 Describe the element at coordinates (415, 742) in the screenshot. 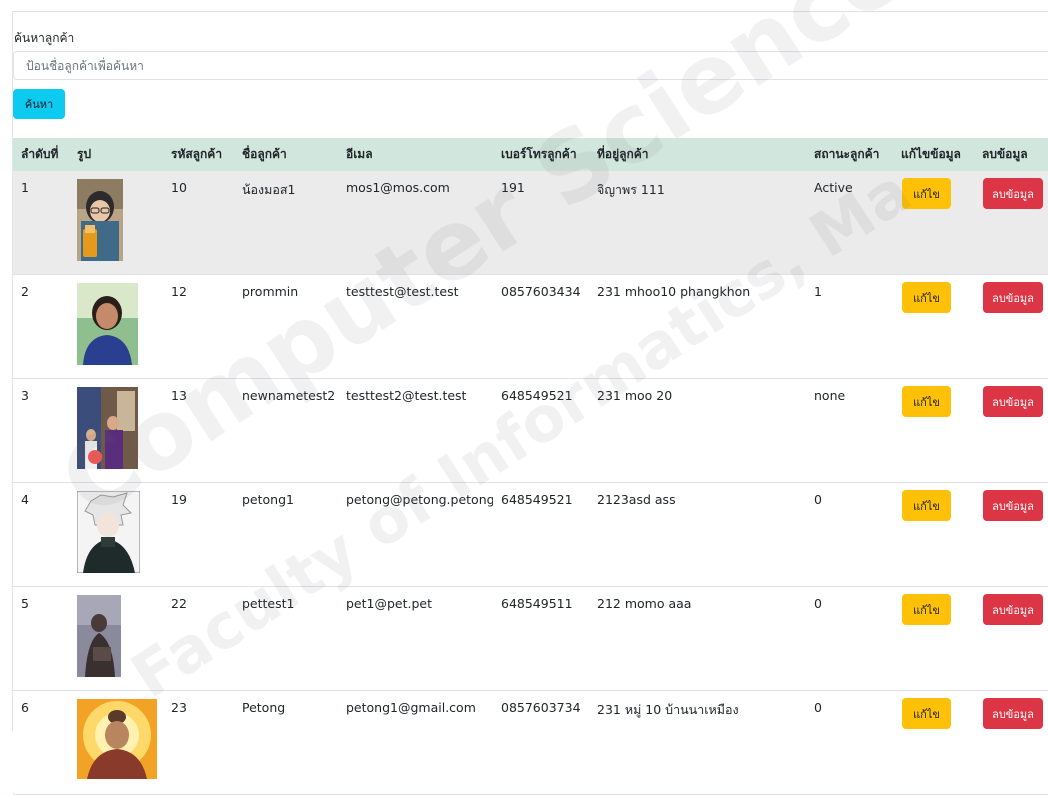

I see `cell-email: petong1@gmail.com` at that location.